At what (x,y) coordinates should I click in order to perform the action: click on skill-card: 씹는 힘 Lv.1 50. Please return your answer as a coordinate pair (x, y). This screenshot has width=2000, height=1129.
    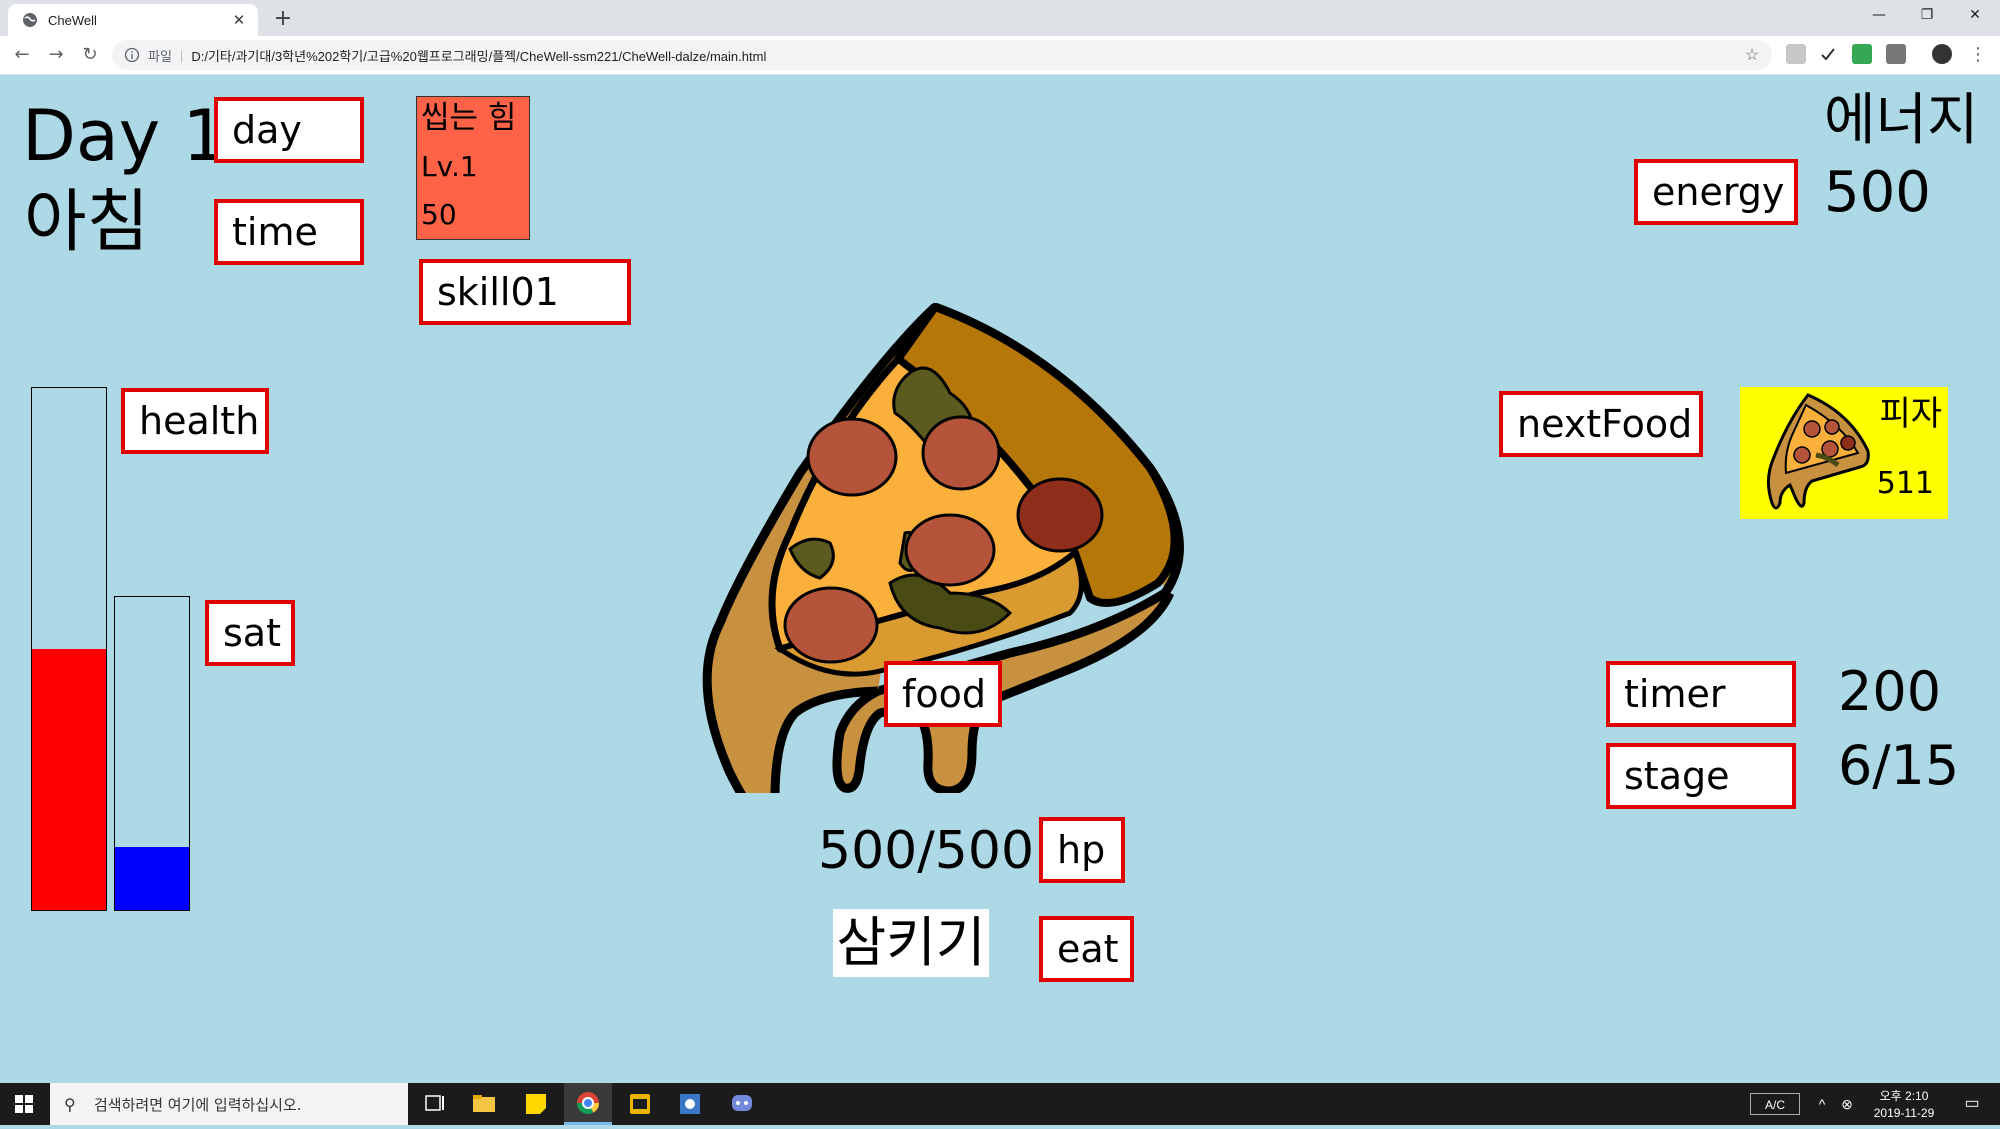
    Looking at the image, I should click on (473, 168).